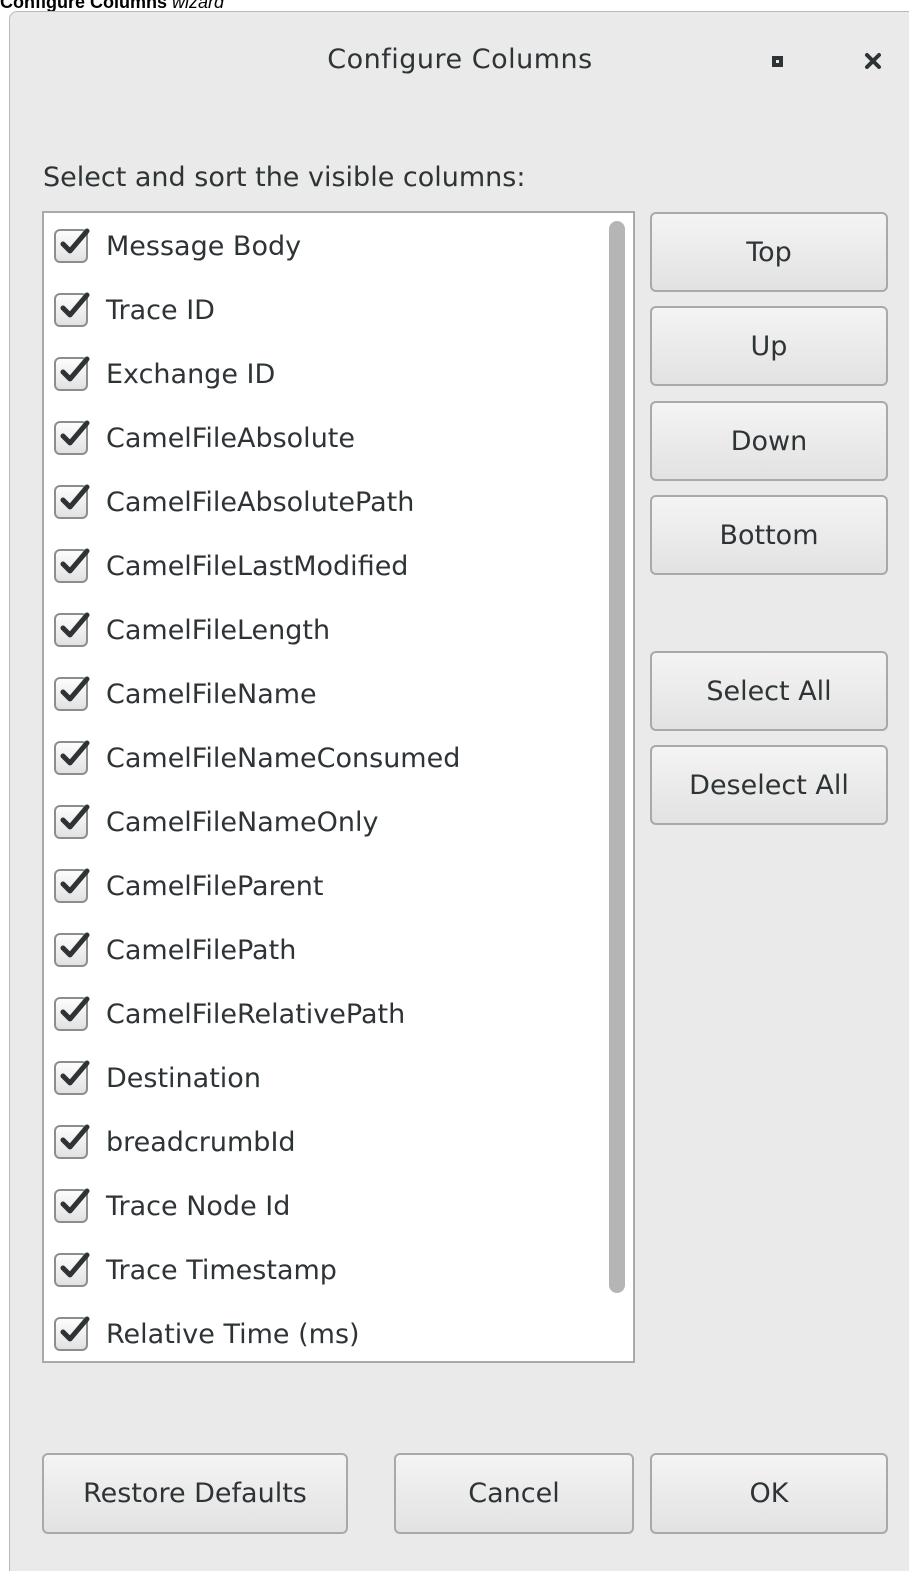 The image size is (910, 1573). Describe the element at coordinates (769, 346) in the screenshot. I see `move-up-button: Up` at that location.